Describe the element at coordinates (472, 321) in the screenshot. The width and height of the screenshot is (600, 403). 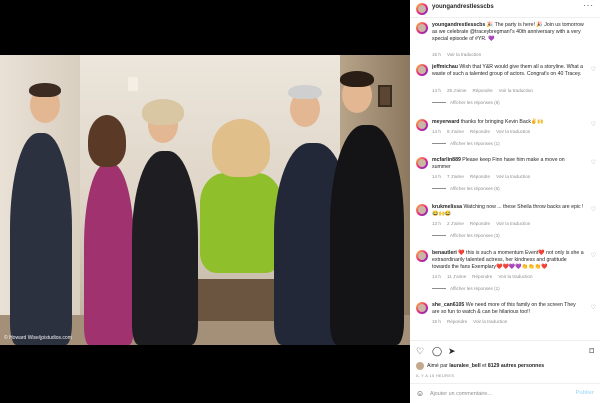
I see `comment-meta: 15 h Répondre Voir la traduction` at that location.